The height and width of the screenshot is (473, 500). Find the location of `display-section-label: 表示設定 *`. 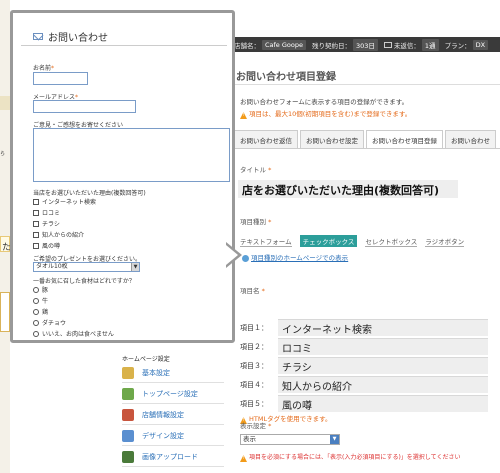

display-section-label: 表示設定 * is located at coordinates (255, 425).